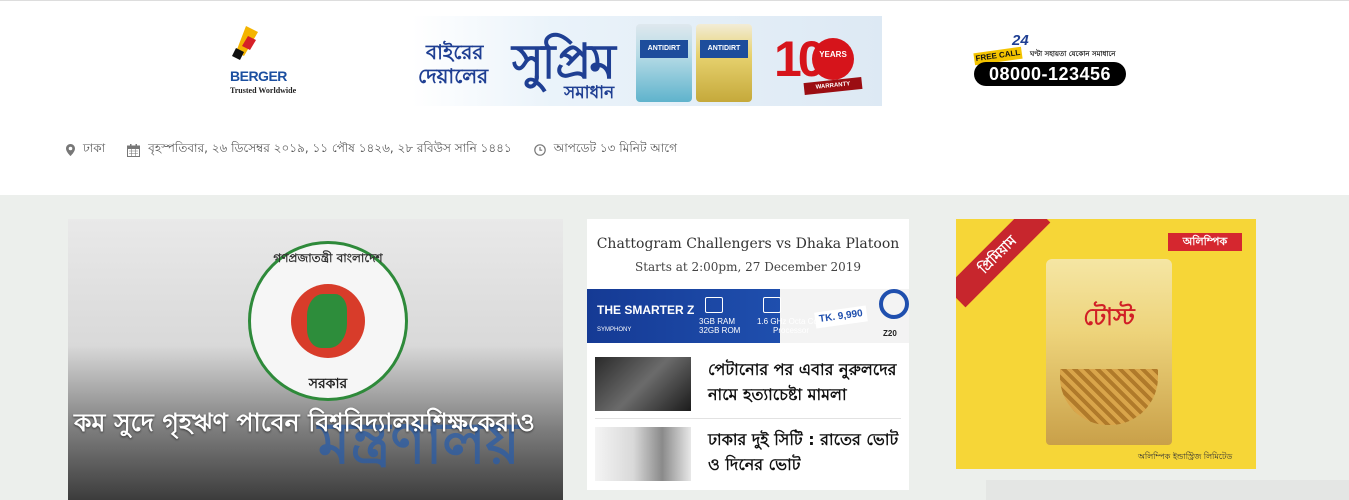 The width and height of the screenshot is (1349, 500). Describe the element at coordinates (453, 76) in the screenshot. I see `banner-line2: দেয়ালের` at that location.